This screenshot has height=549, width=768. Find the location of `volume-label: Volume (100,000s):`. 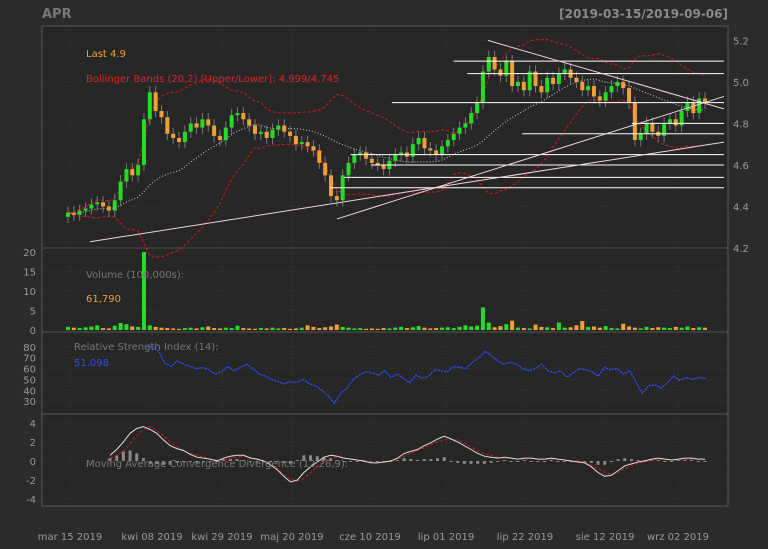

volume-label: Volume (100,000s): is located at coordinates (135, 275).